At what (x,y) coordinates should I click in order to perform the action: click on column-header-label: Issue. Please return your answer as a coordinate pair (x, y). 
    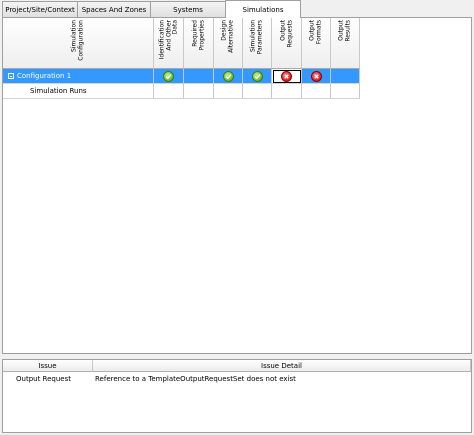
    Looking at the image, I should click on (47, 365).